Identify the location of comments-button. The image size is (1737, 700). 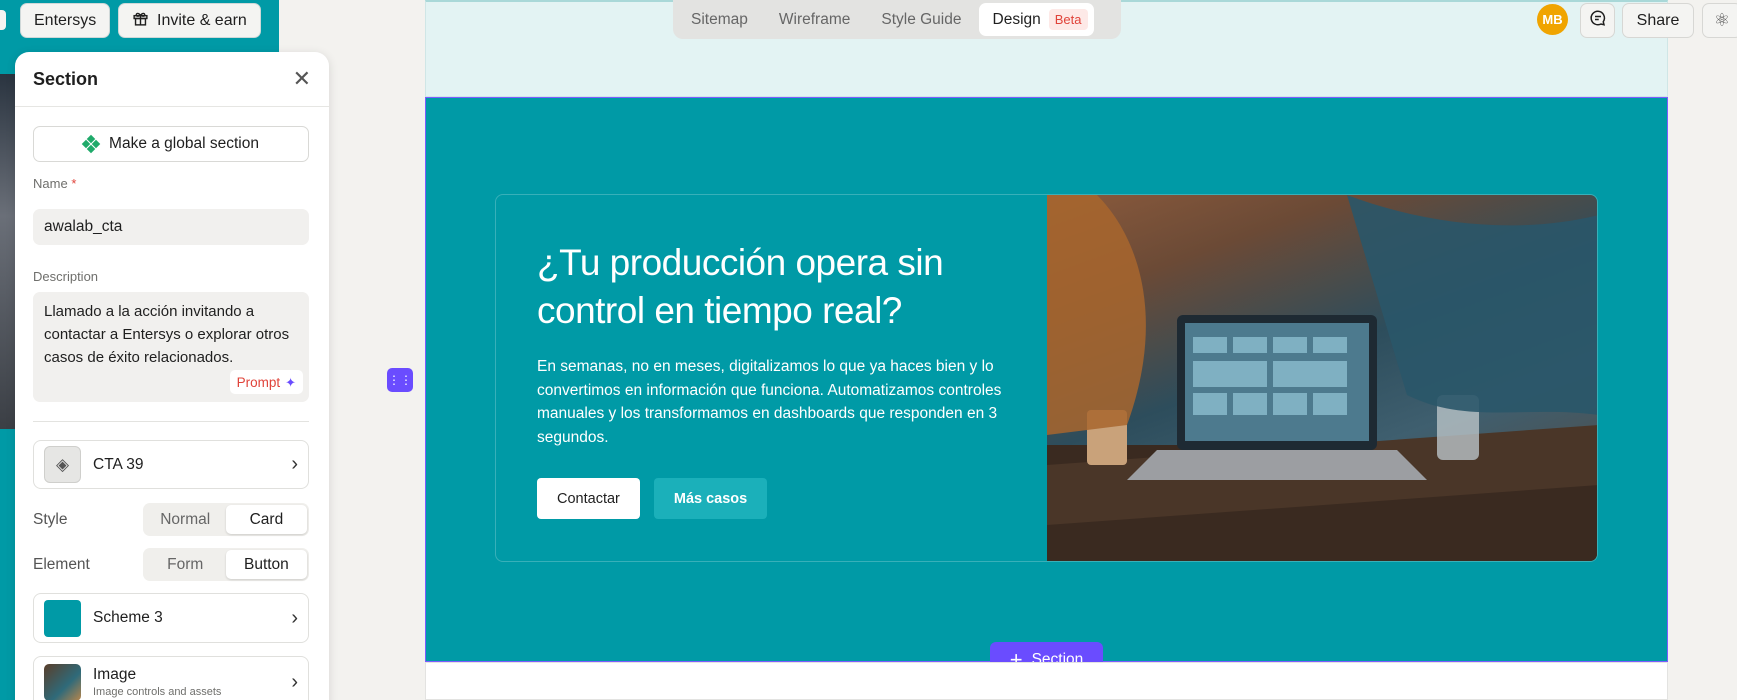
(1597, 20).